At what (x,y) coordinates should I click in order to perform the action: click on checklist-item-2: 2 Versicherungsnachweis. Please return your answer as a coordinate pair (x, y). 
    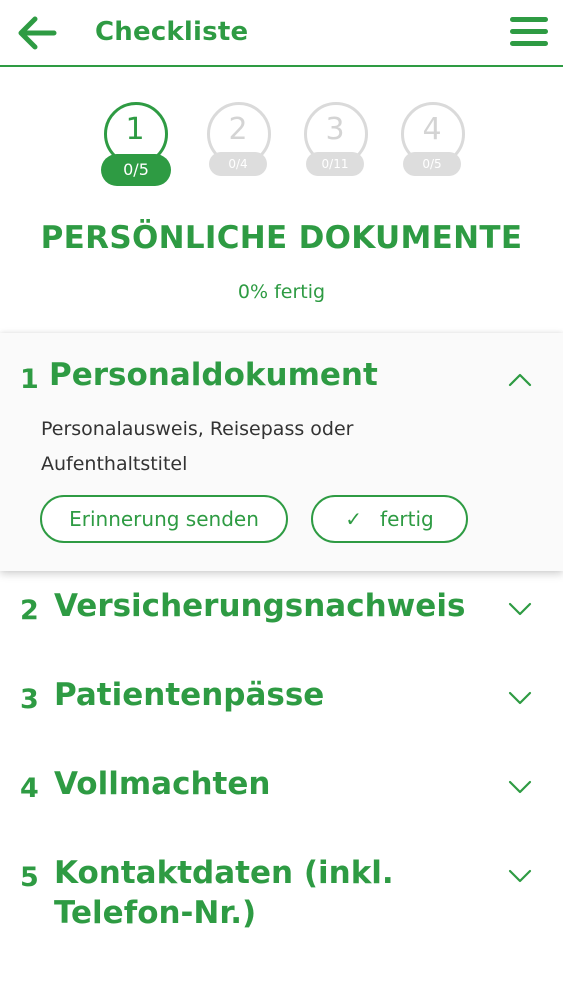
    Looking at the image, I should click on (281, 615).